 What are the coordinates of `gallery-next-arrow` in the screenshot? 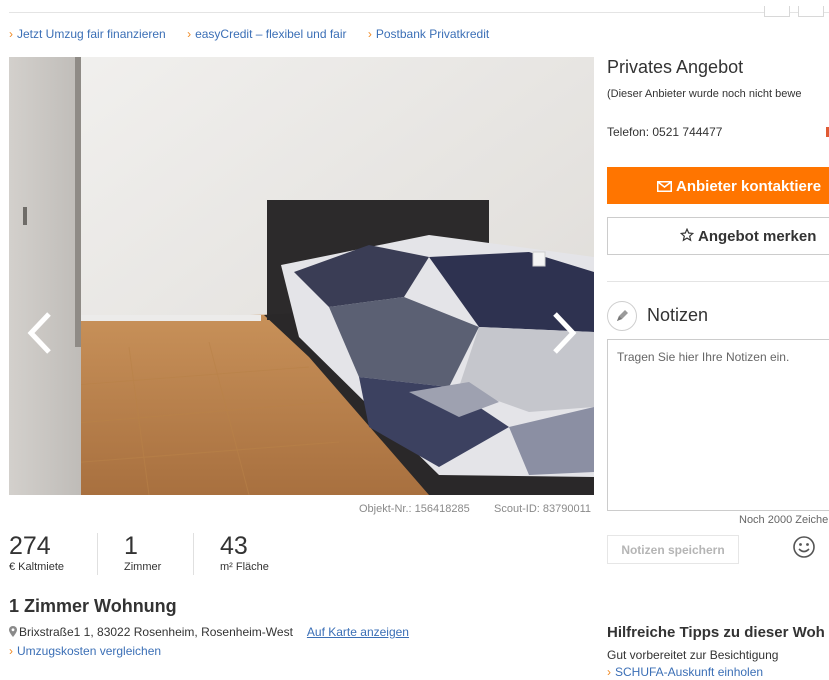 It's located at (564, 333).